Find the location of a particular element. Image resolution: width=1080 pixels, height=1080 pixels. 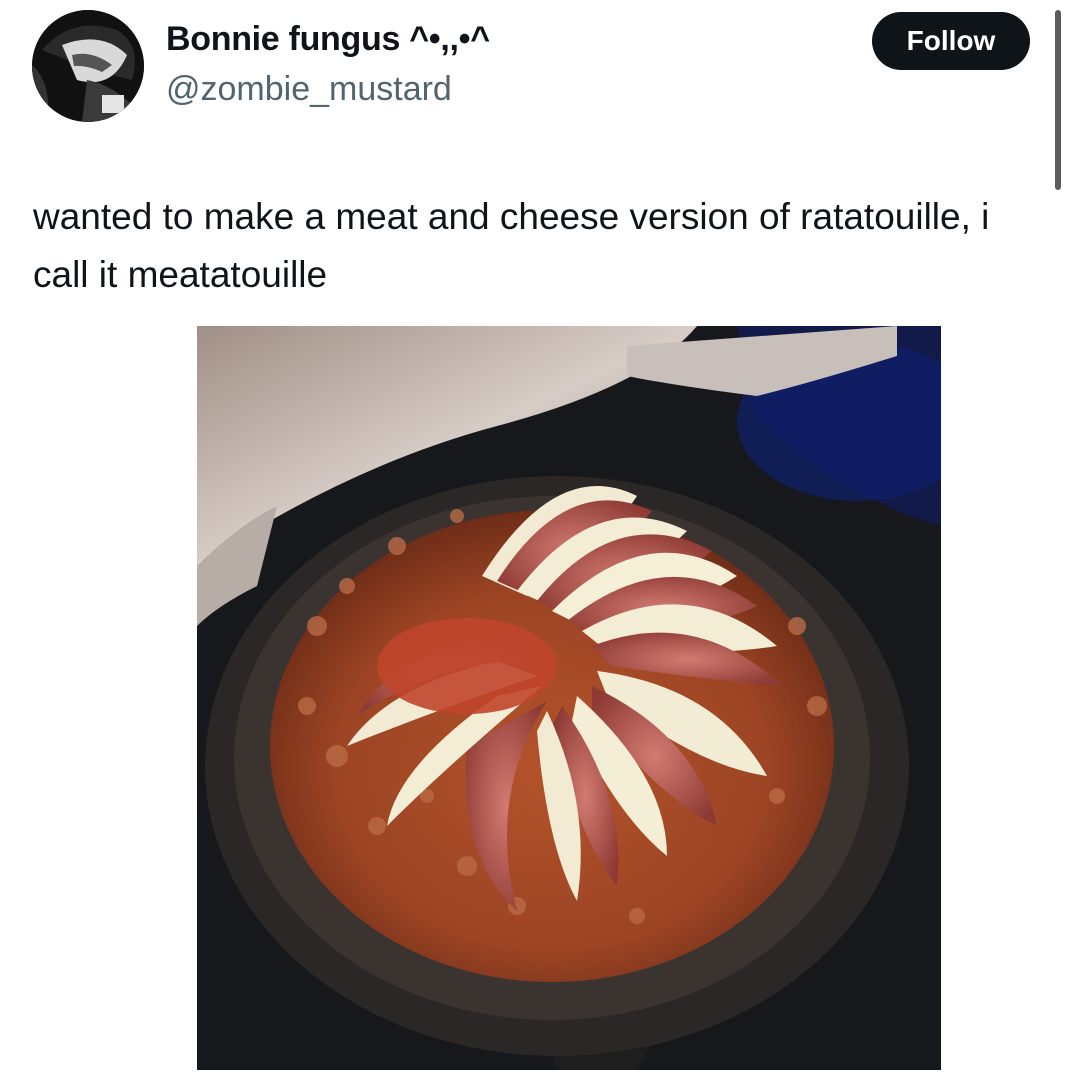

profile-avatar-icon is located at coordinates (88, 66).